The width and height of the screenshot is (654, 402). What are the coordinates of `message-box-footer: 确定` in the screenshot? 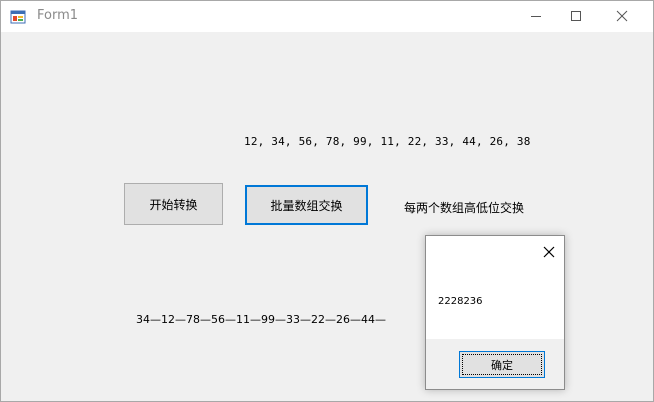 It's located at (495, 364).